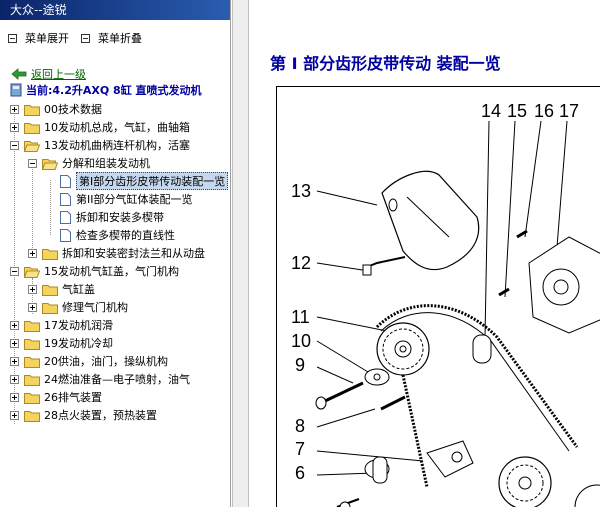 The width and height of the screenshot is (600, 507). Describe the element at coordinates (78, 289) in the screenshot. I see `tree-item-label: 气缸盖` at that location.